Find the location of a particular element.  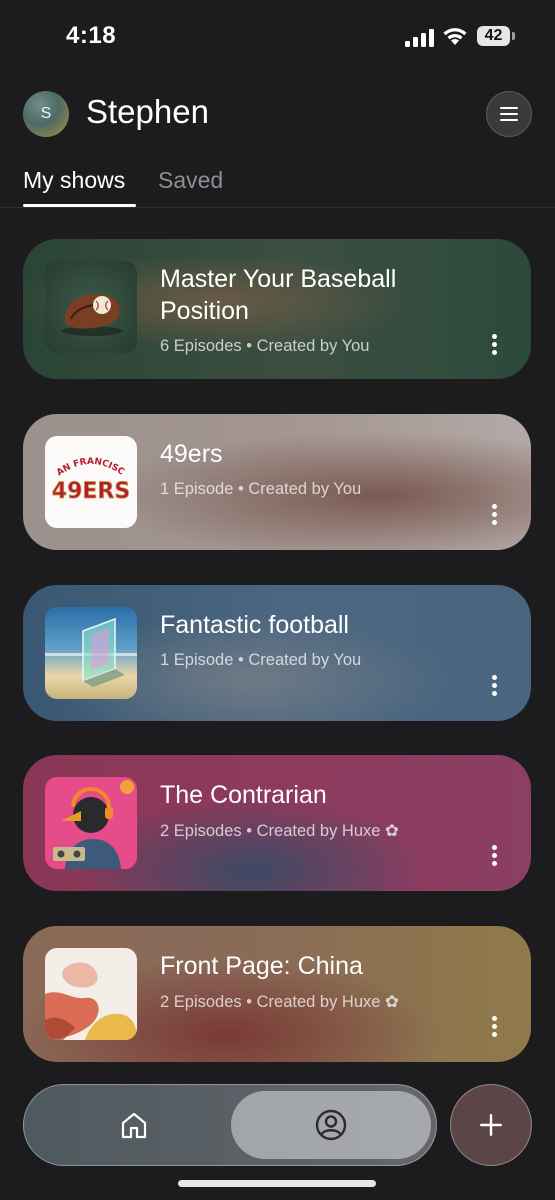

glass-prism-icon is located at coordinates (91, 652).